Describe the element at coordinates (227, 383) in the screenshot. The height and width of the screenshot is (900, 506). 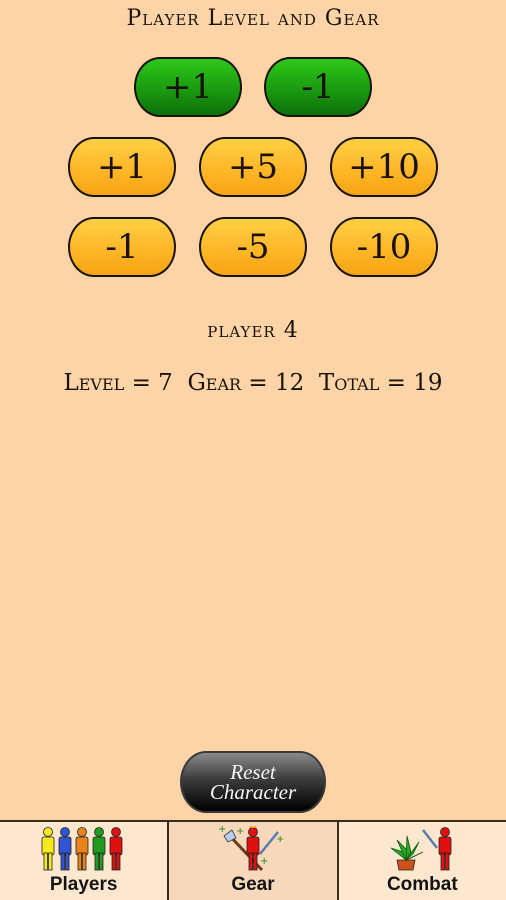
I see `gear-label: Gear =` at that location.